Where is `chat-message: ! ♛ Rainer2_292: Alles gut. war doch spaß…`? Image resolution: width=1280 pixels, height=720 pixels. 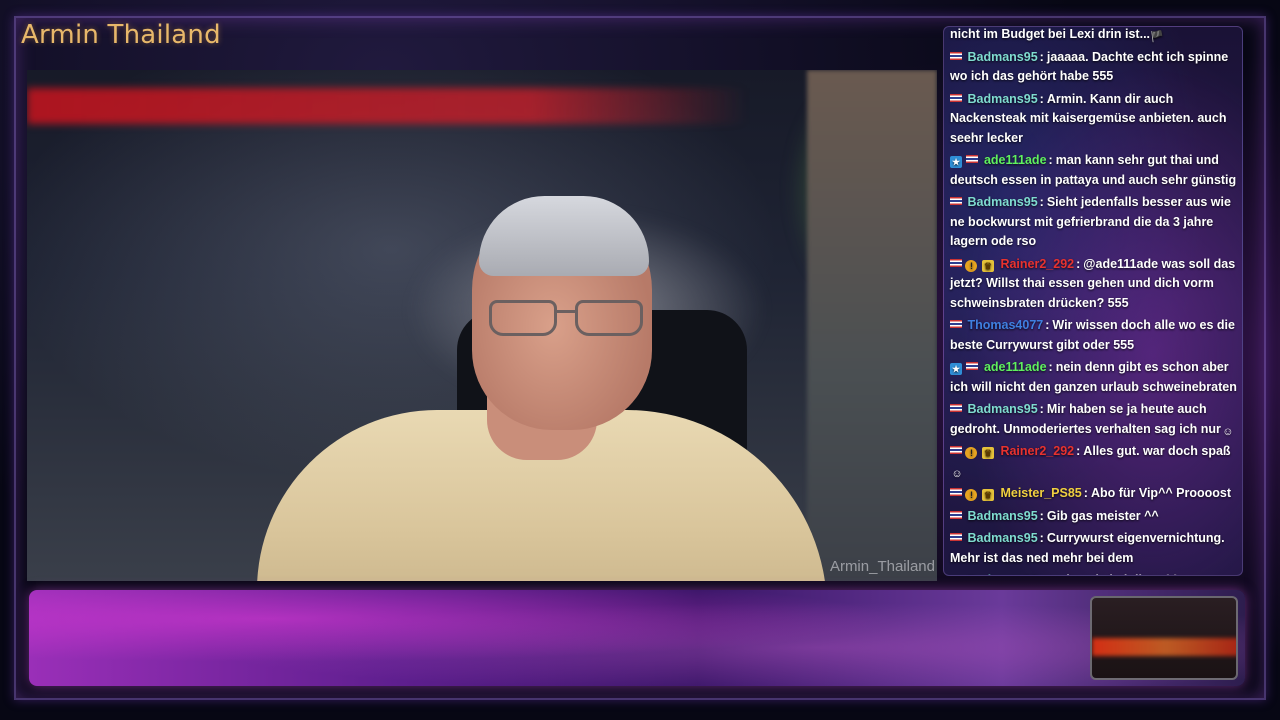 chat-message: ! ♛ Rainer2_292: Alles gut. war doch spaß… is located at coordinates (1096, 461).